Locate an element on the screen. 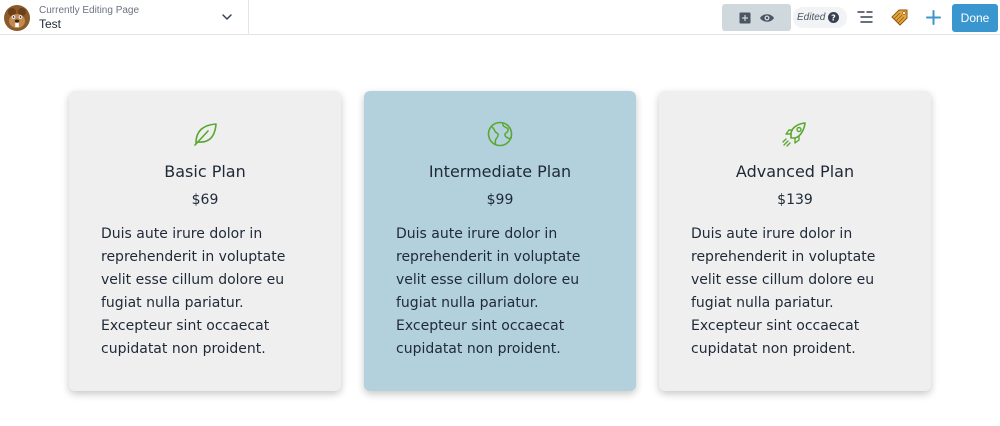 The width and height of the screenshot is (1000, 426). leaf-icon is located at coordinates (205, 134).